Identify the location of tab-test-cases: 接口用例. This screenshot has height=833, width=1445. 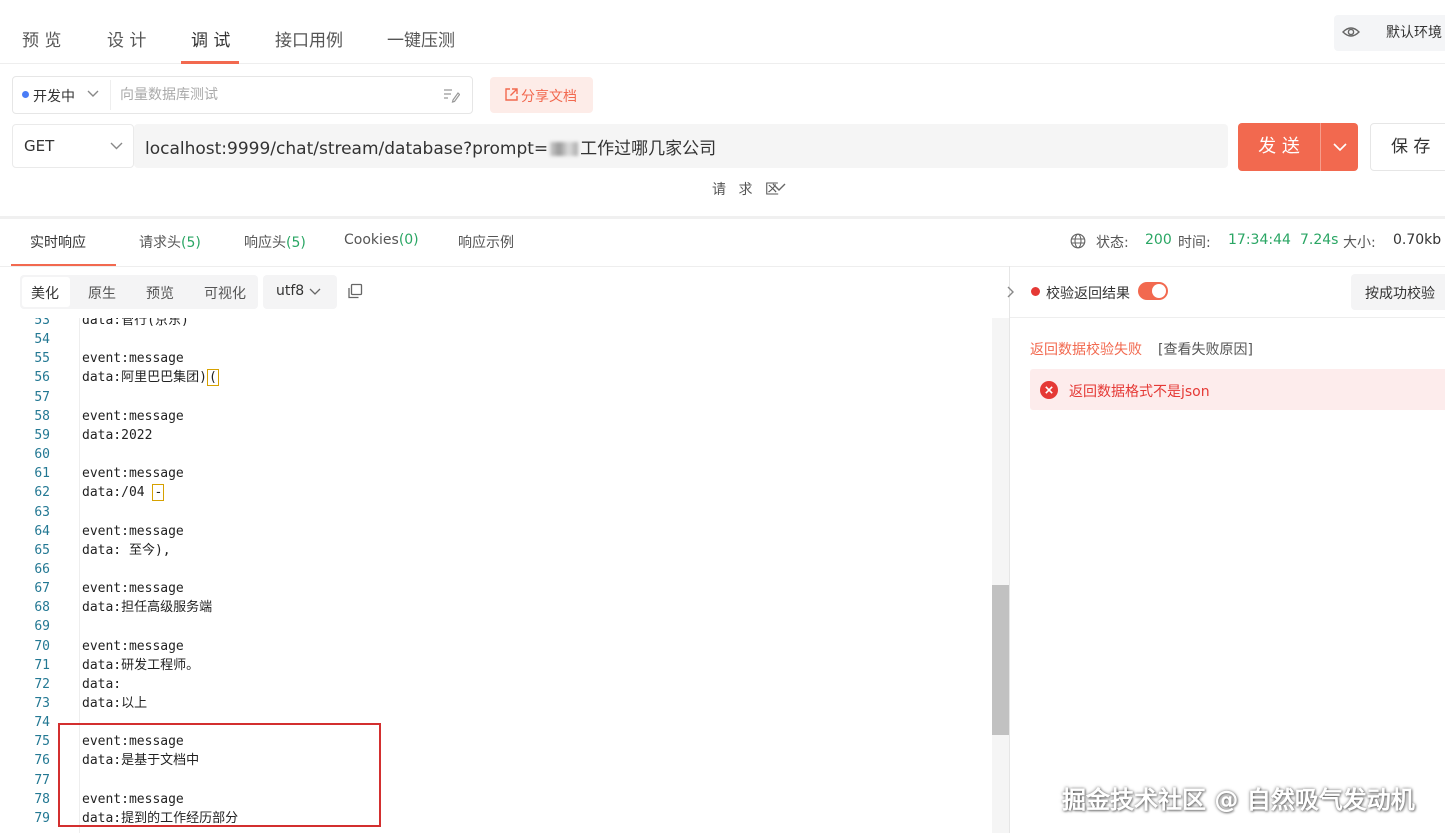
(309, 38).